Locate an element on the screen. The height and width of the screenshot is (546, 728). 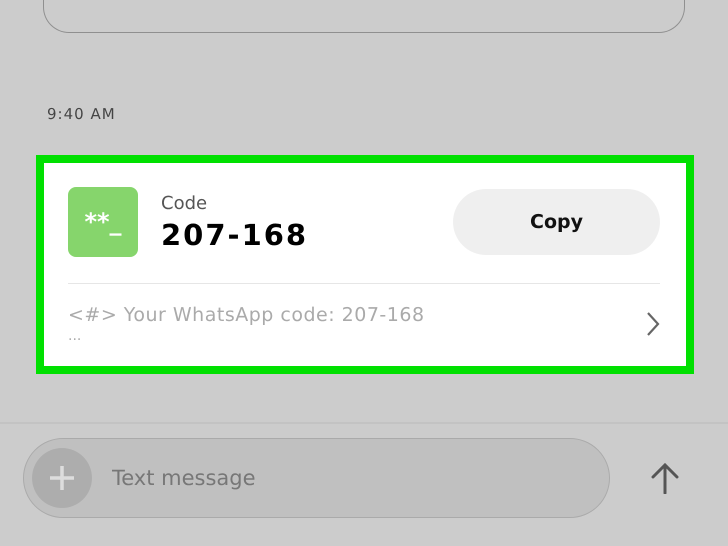
verification-code: 207-168 is located at coordinates (235, 235).